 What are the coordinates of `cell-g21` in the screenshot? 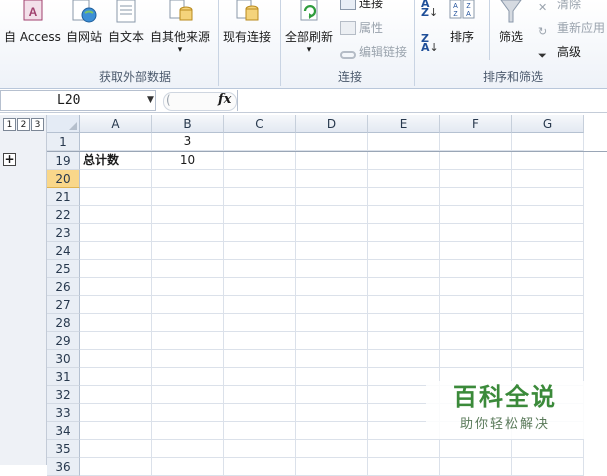 It's located at (548, 197).